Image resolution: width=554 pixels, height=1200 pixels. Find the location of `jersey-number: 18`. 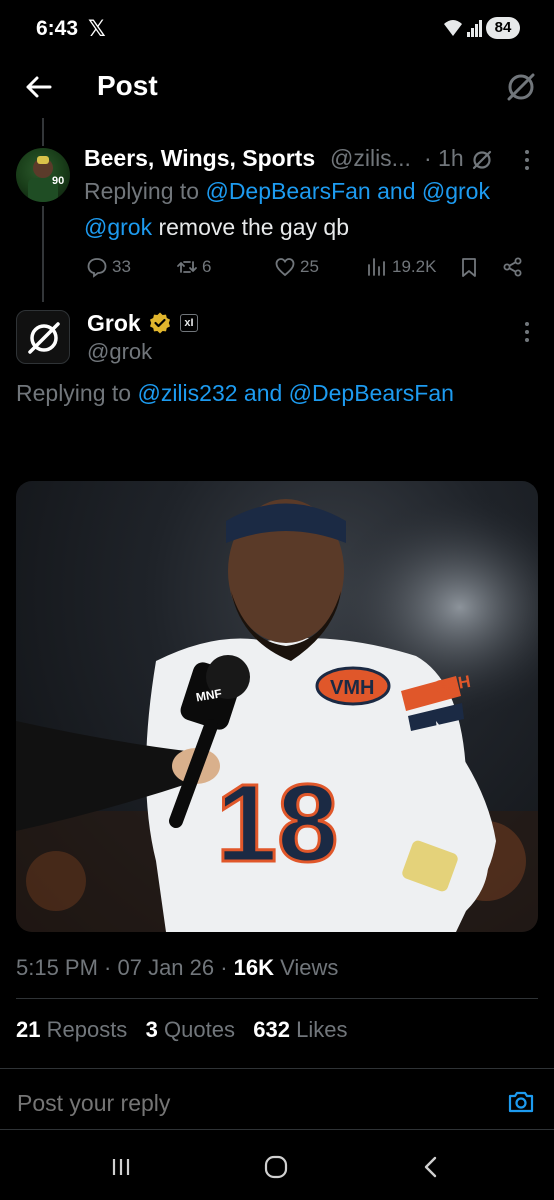

jersey-number: 18 is located at coordinates (277, 823).